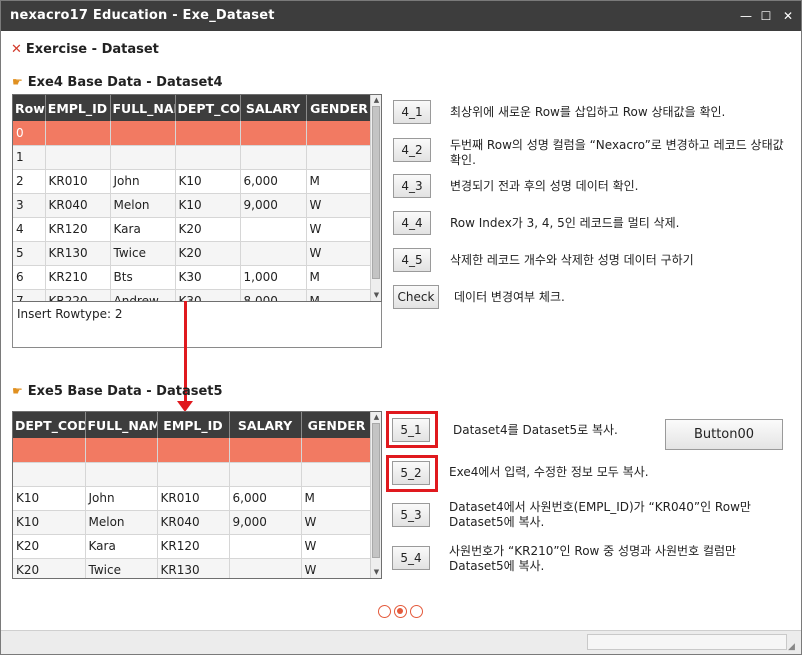  What do you see at coordinates (412, 223) in the screenshot?
I see `task4-button-3: 4_4` at bounding box center [412, 223].